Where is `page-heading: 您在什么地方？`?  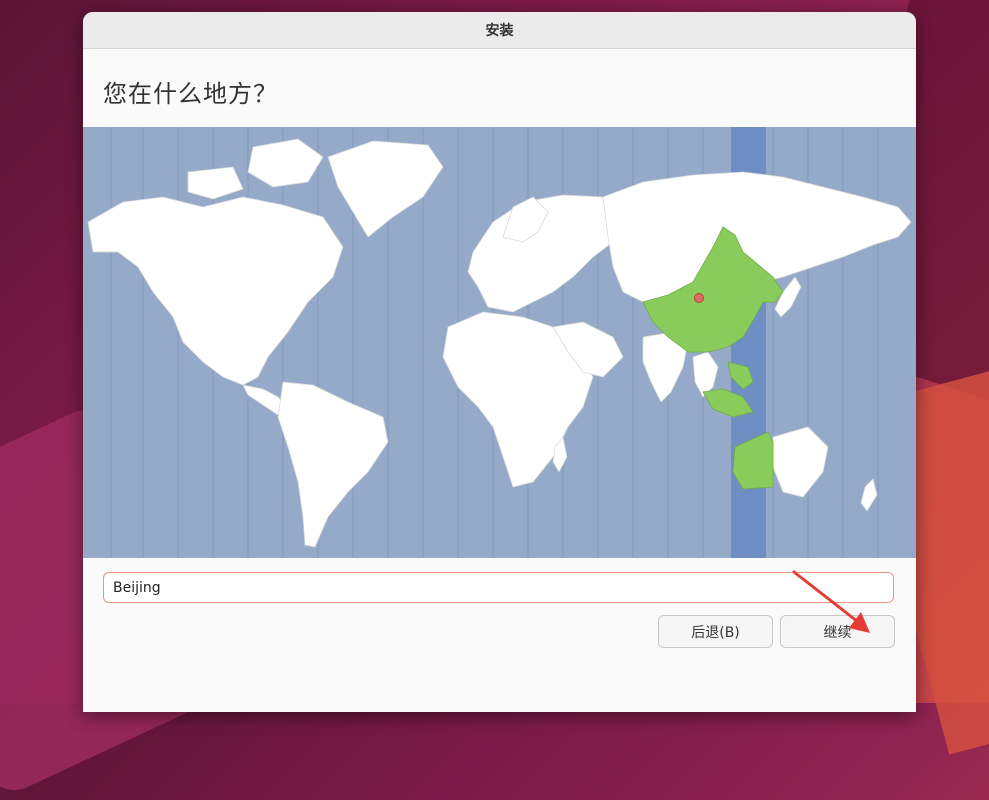
page-heading: 您在什么地方？ is located at coordinates (190, 94).